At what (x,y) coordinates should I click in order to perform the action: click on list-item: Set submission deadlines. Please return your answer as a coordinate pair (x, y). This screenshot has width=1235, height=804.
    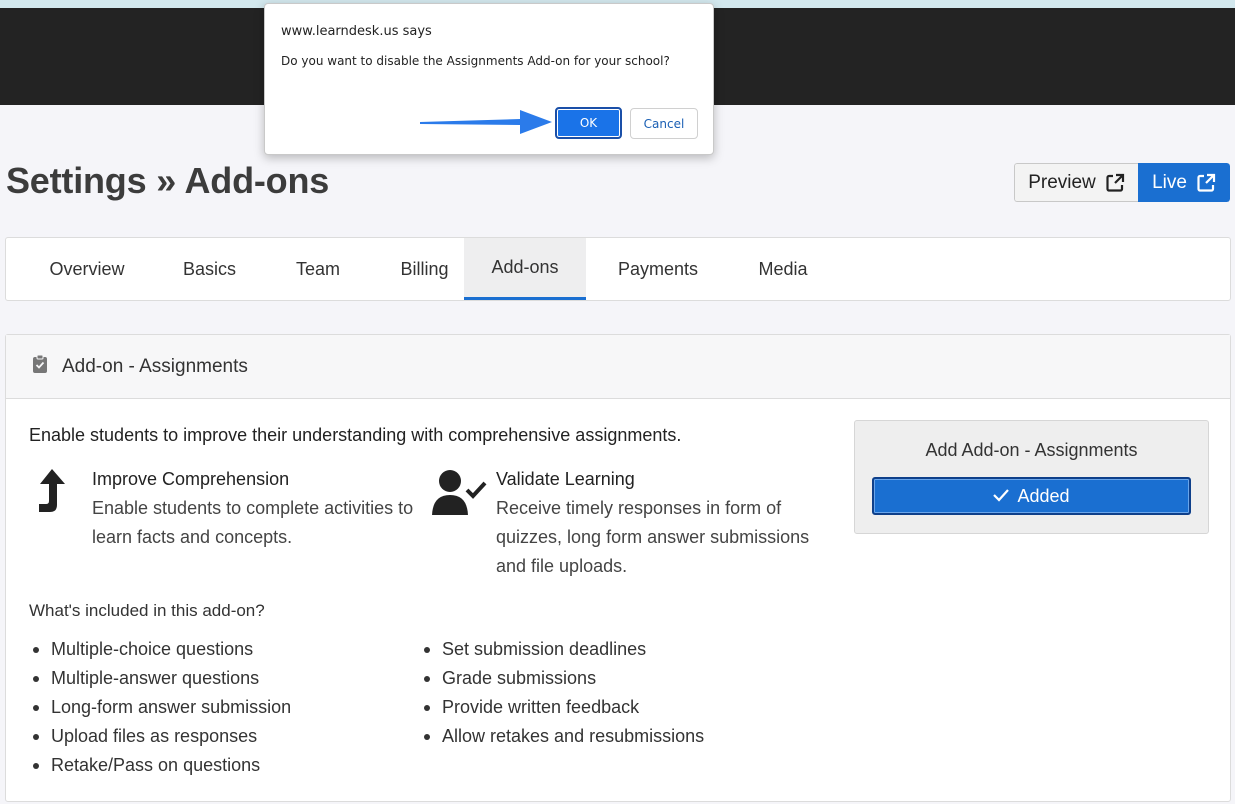
    Looking at the image, I should click on (562, 649).